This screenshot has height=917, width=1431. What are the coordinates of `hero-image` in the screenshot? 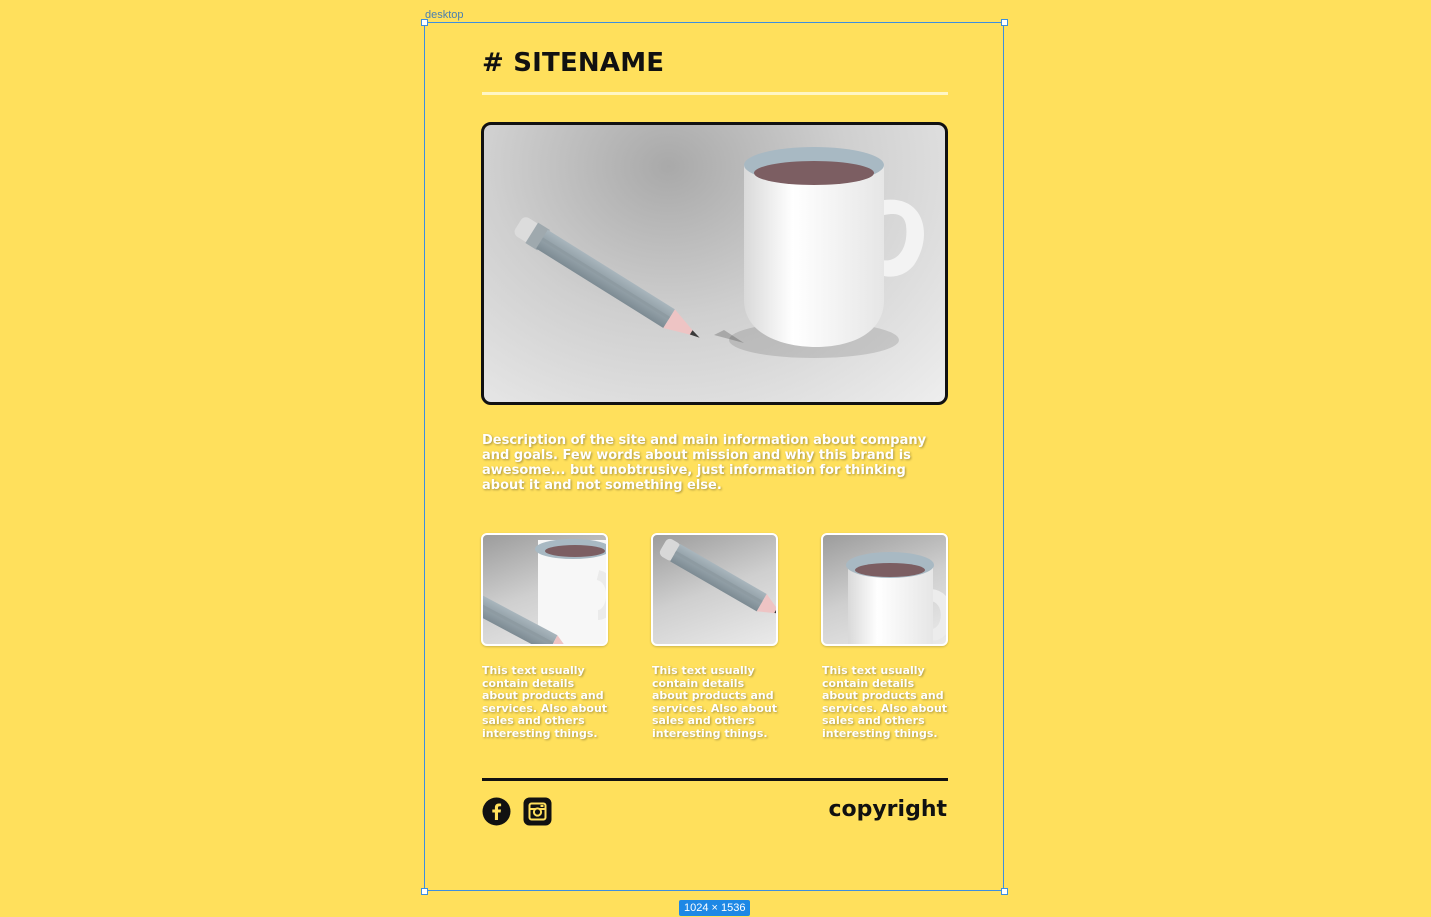 It's located at (714, 263).